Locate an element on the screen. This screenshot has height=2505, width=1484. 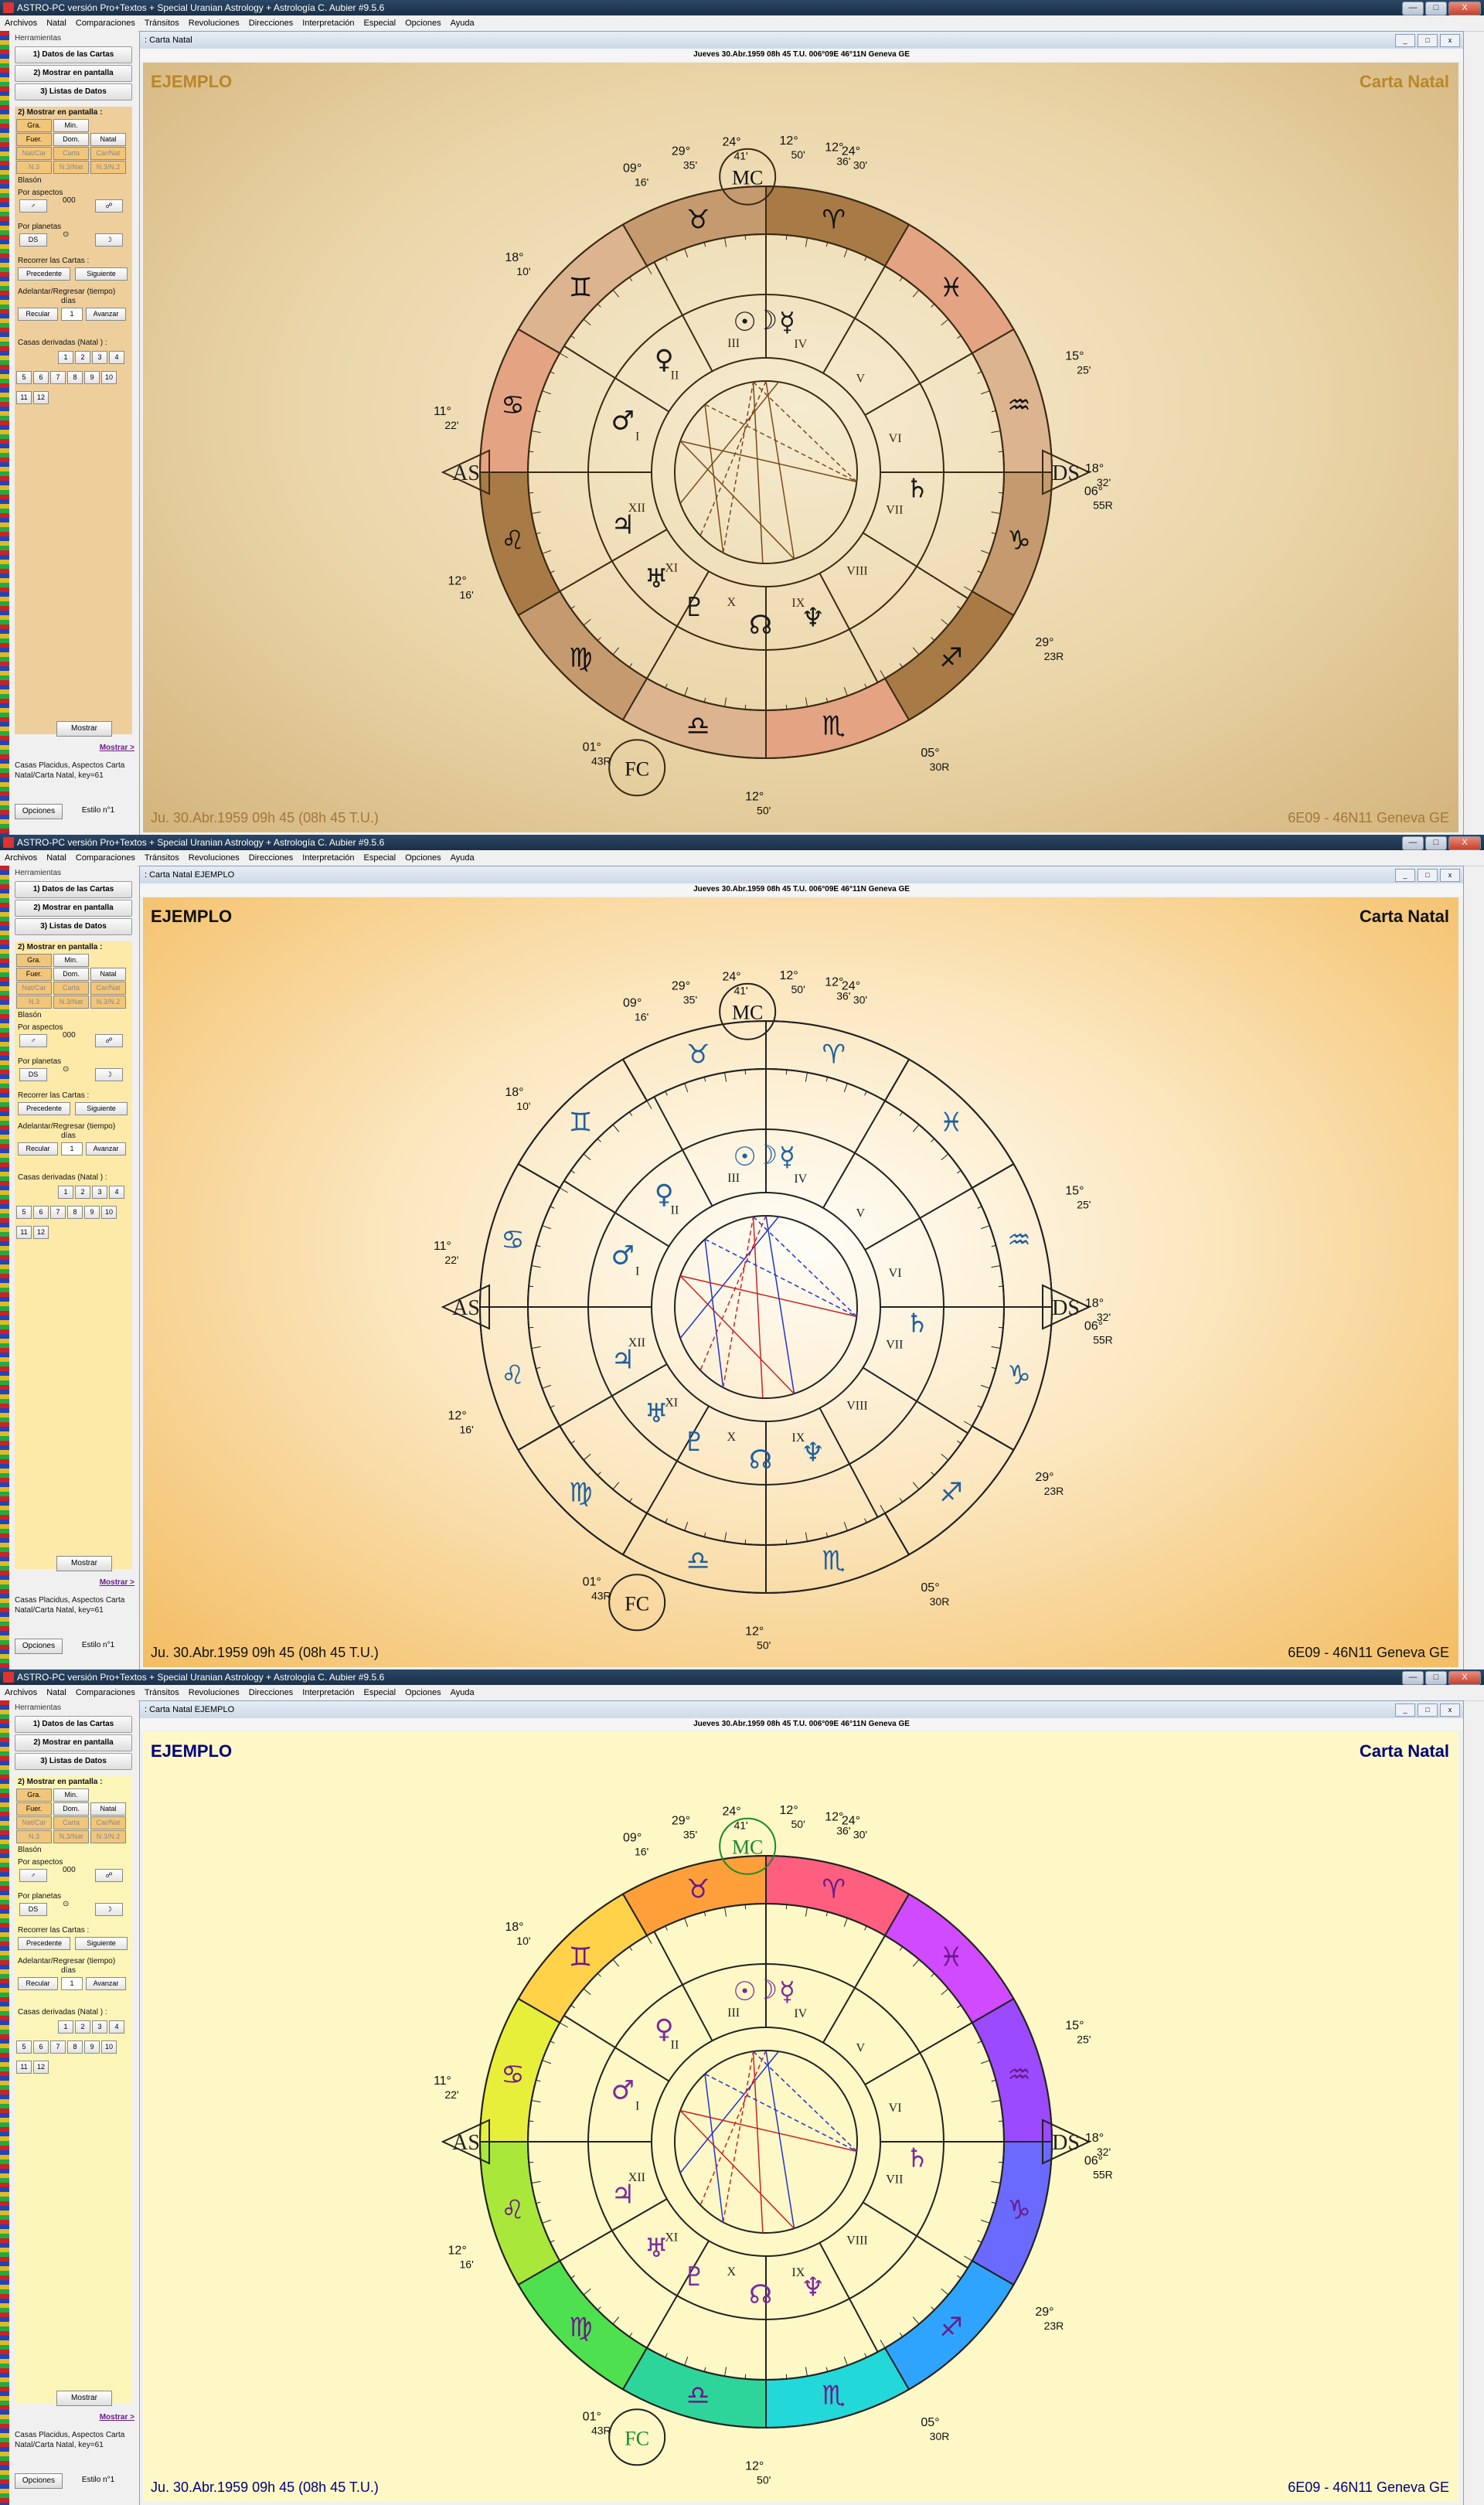
planet-glyph: ♆ is located at coordinates (813, 2287).